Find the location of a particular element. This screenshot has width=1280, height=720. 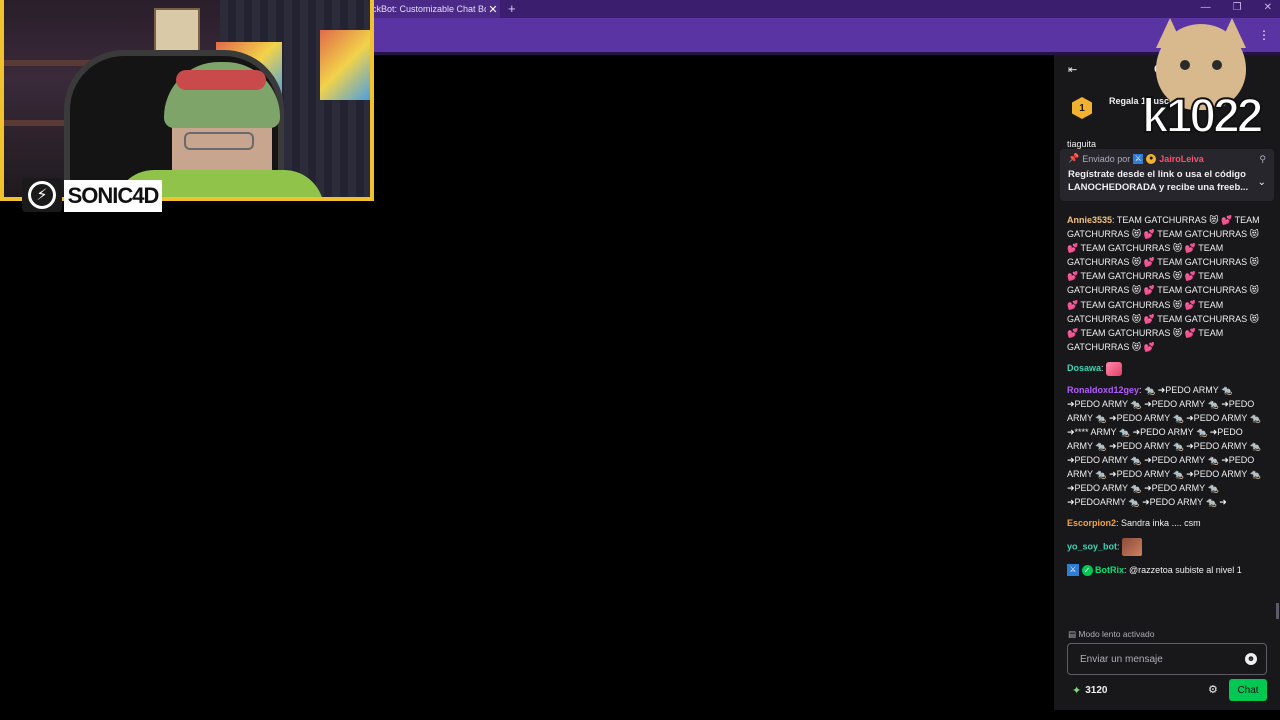

pinned-sent-by: Enviado por is located at coordinates (1106, 158).